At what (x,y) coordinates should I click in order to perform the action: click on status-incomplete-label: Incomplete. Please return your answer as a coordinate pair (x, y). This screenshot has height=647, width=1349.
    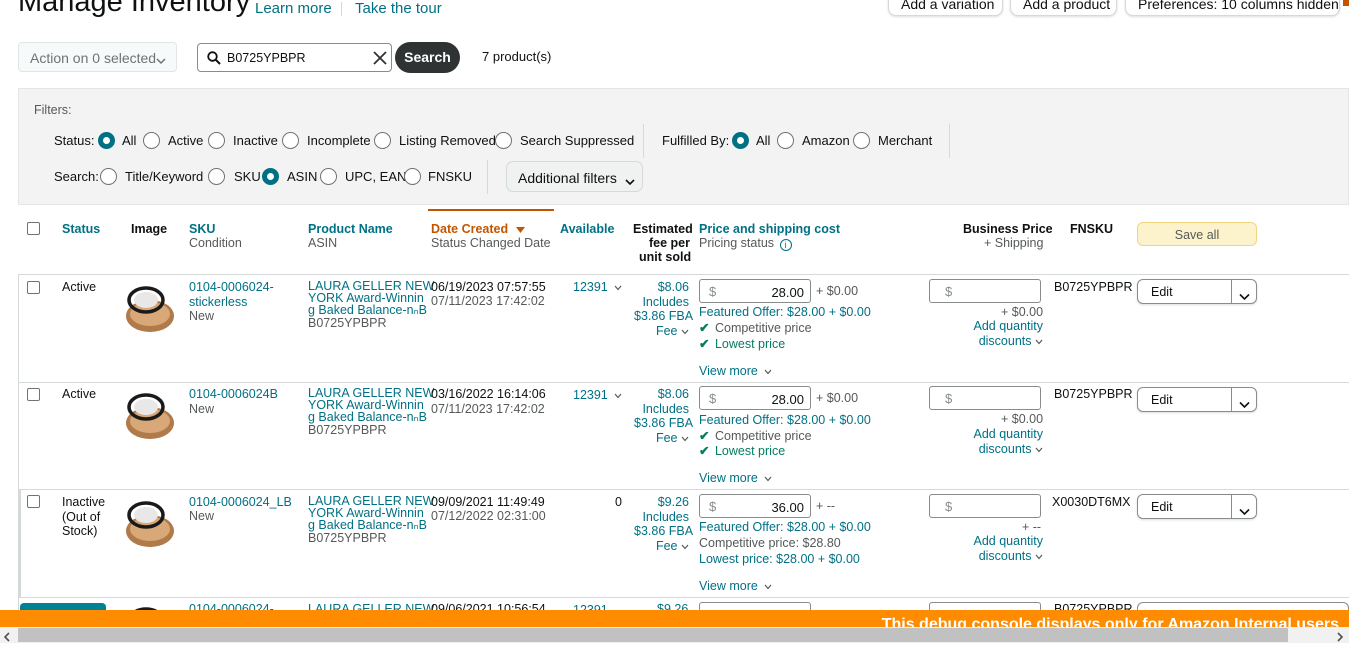
    Looking at the image, I should click on (339, 140).